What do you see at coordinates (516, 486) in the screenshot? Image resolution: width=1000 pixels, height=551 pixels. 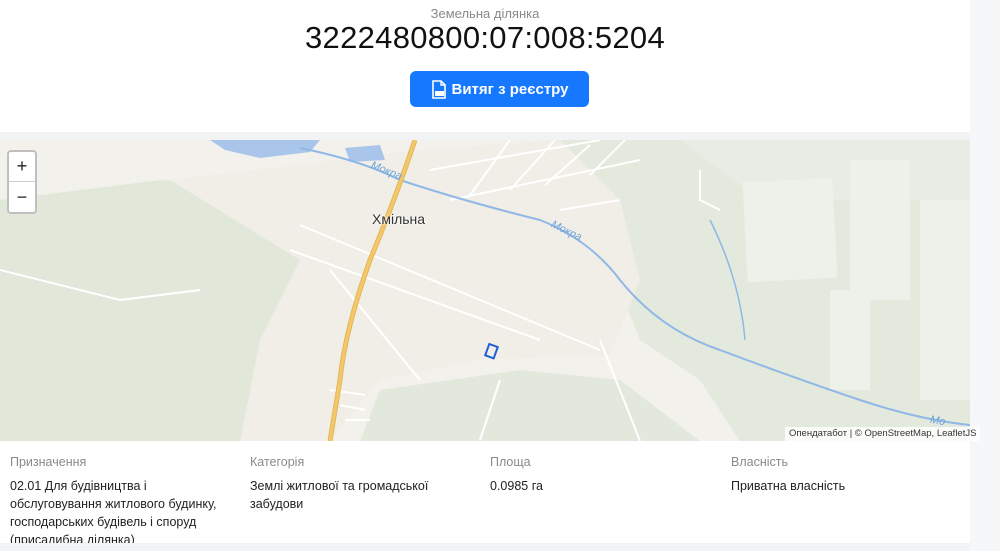 I see `area-value: 0.0985 га` at bounding box center [516, 486].